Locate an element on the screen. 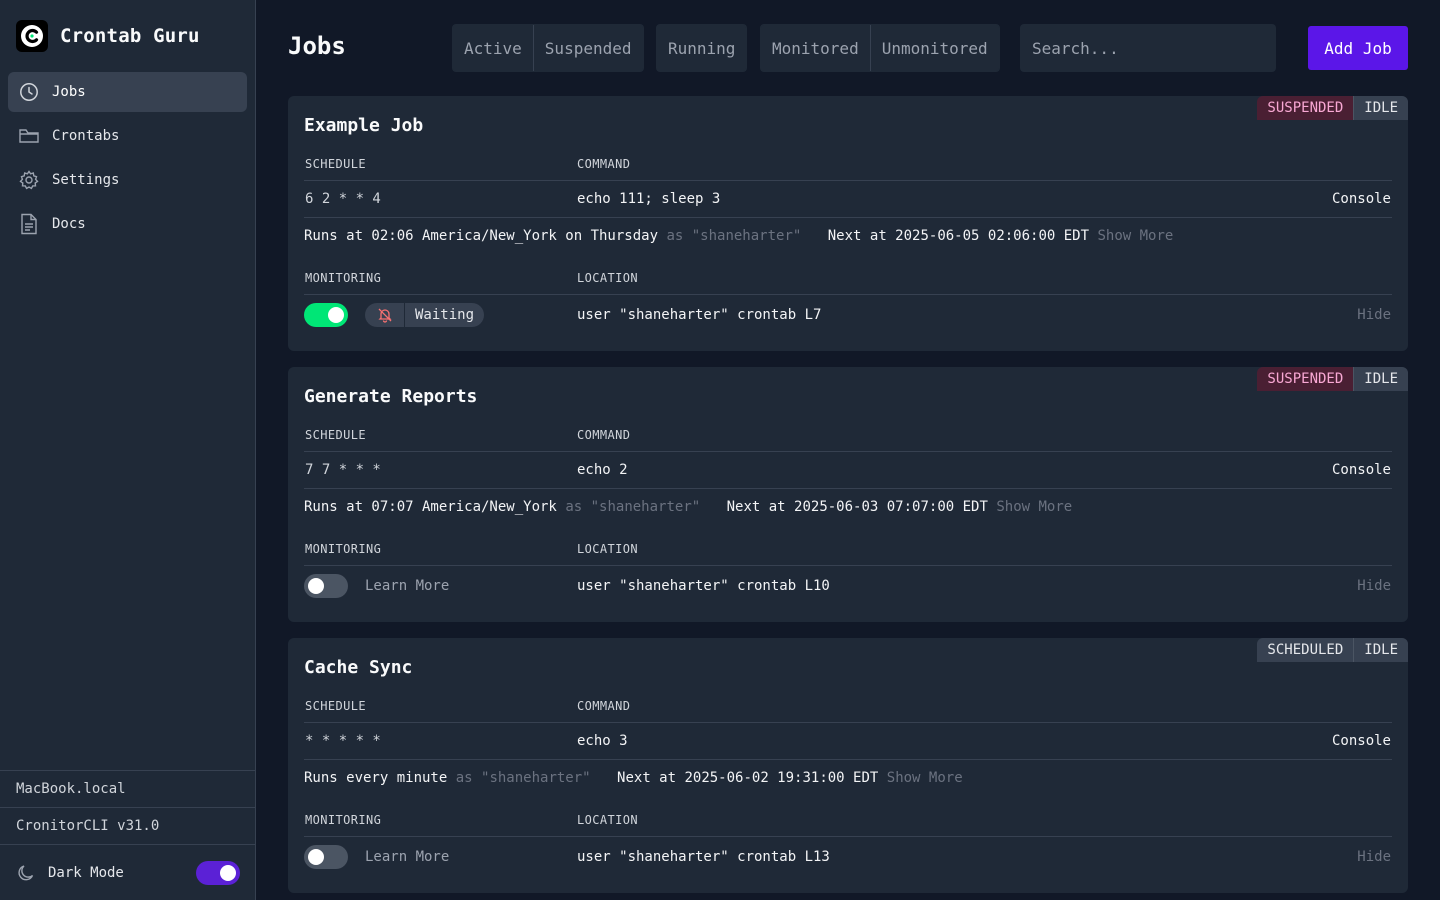 The height and width of the screenshot is (900, 1440). dark-mode-row: Dark Mode is located at coordinates (128, 872).